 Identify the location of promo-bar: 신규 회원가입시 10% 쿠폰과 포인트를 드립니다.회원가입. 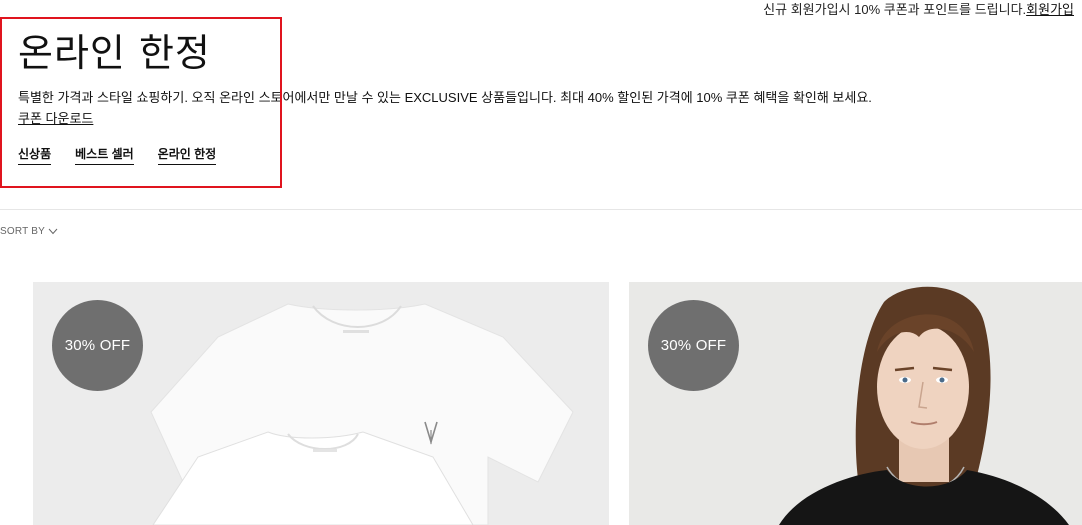
(918, 9).